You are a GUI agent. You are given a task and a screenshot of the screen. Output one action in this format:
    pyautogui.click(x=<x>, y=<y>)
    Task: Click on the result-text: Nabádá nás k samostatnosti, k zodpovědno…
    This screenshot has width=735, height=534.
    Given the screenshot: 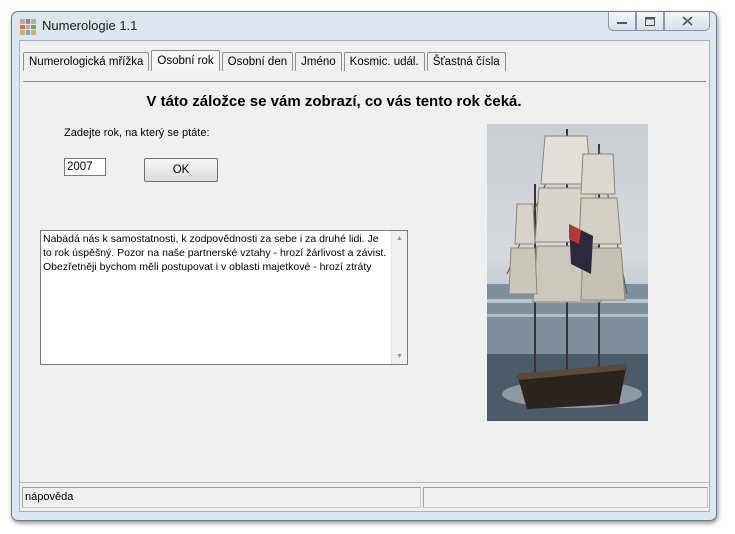 What is the action you would take?
    pyautogui.click(x=215, y=253)
    